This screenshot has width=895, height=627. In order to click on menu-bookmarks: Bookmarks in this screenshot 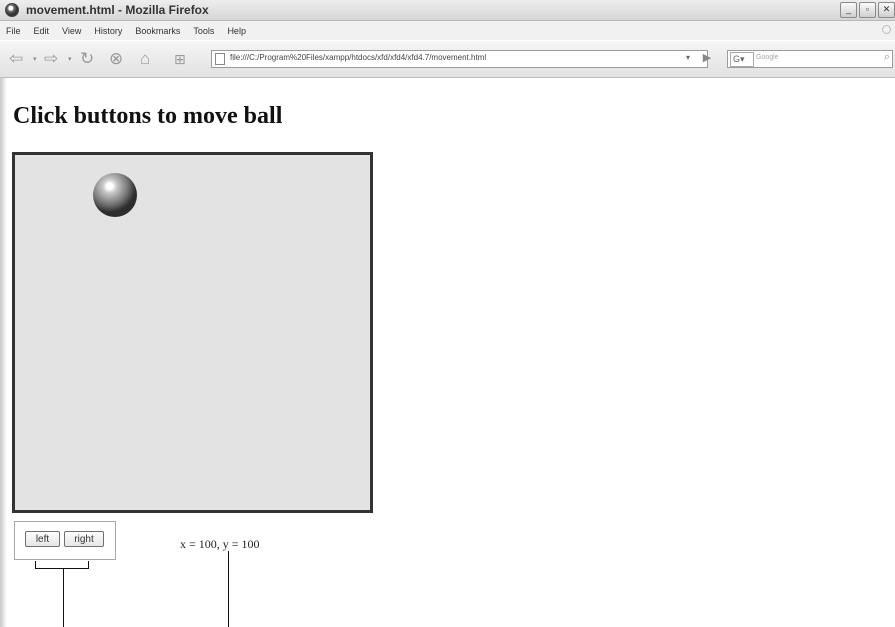, I will do `click(157, 31)`.